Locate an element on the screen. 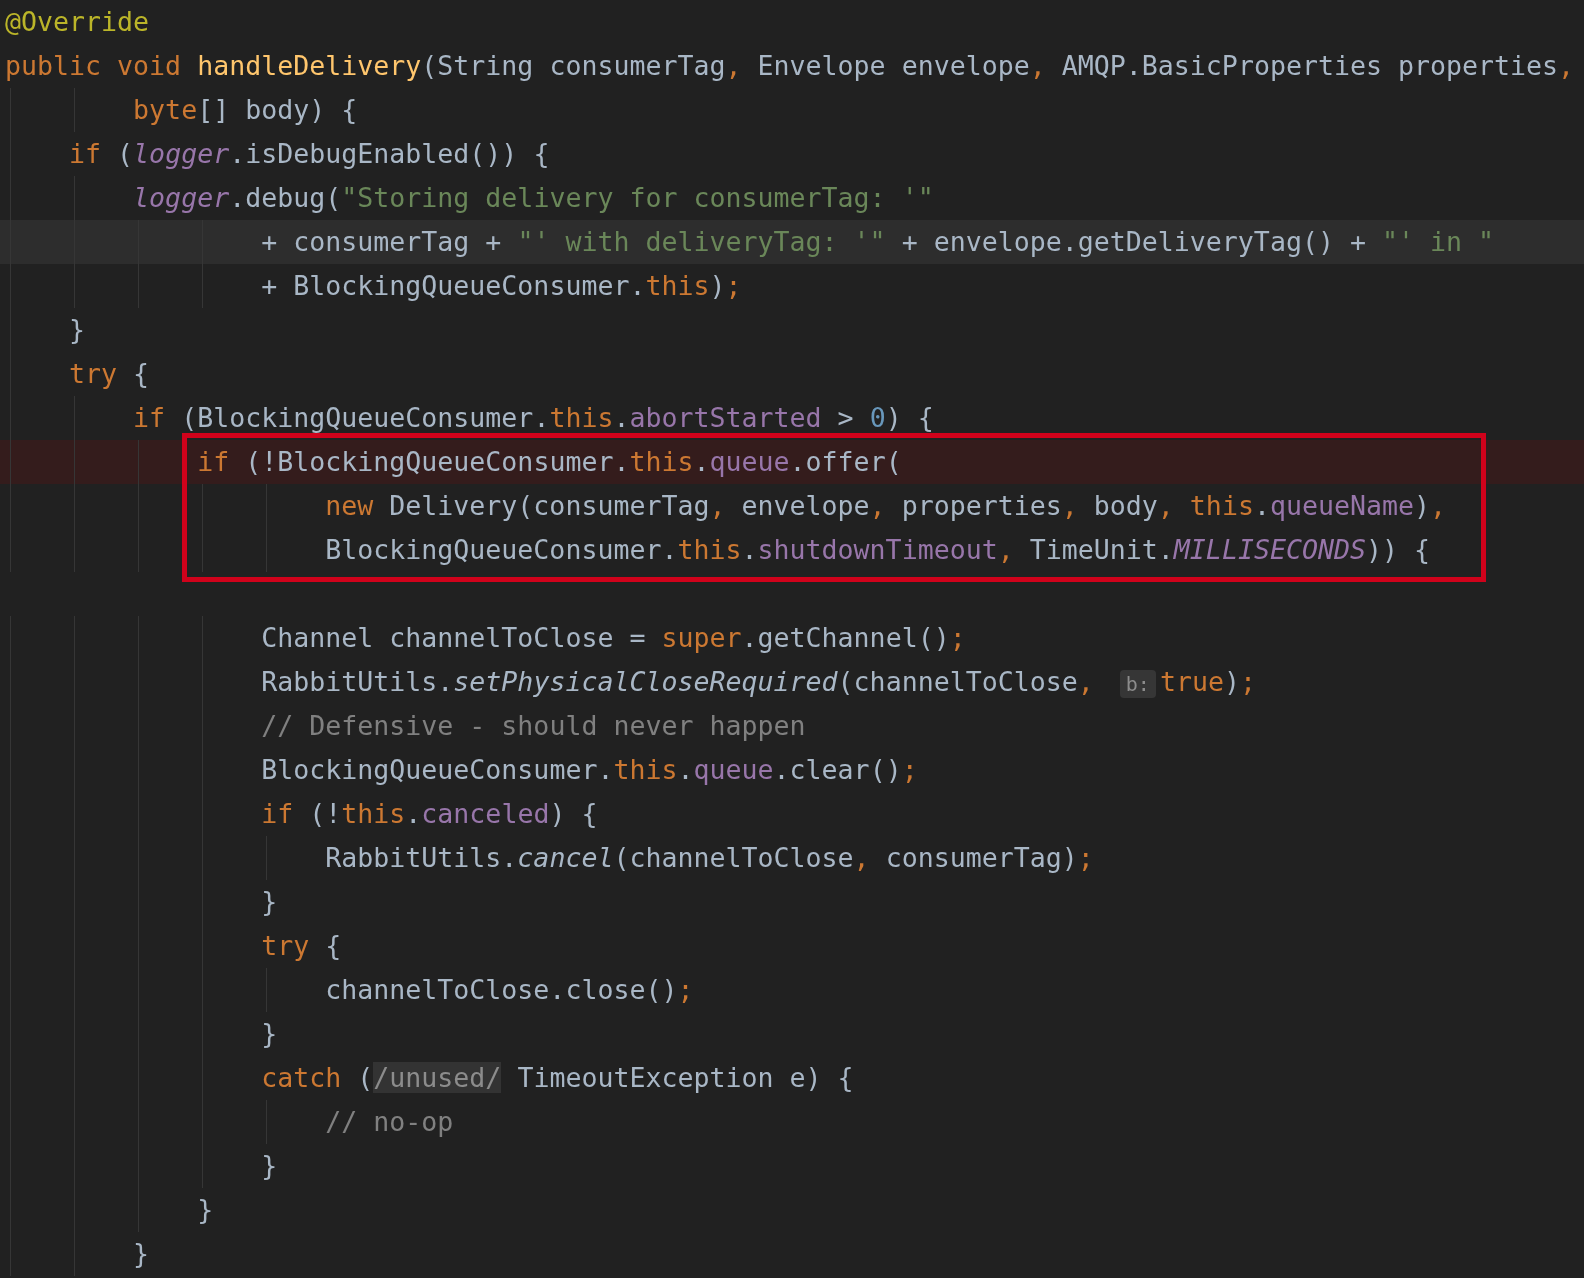 Image resolution: width=1584 pixels, height=1278 pixels. code-line: + BlockingQueueConsumer.this); is located at coordinates (501, 285).